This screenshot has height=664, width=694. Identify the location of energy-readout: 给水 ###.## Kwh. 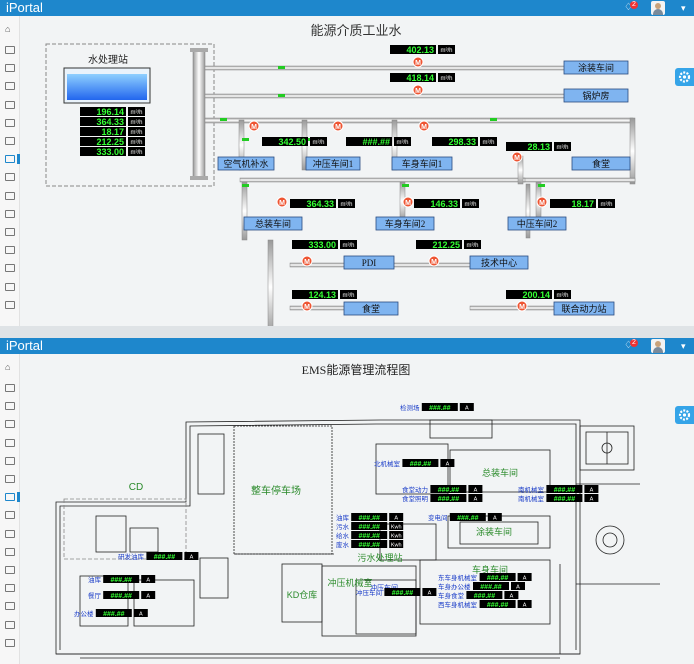
(370, 535).